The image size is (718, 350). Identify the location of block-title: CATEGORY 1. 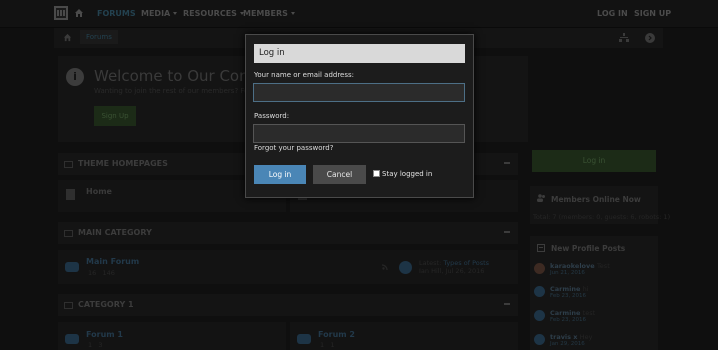
(106, 304).